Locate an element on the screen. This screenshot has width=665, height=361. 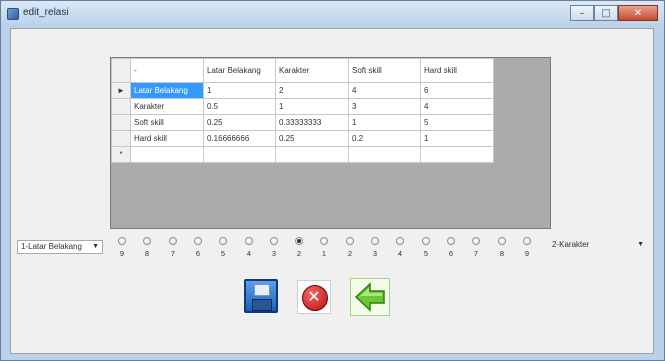
scale-label: 9 is located at coordinates (122, 253).